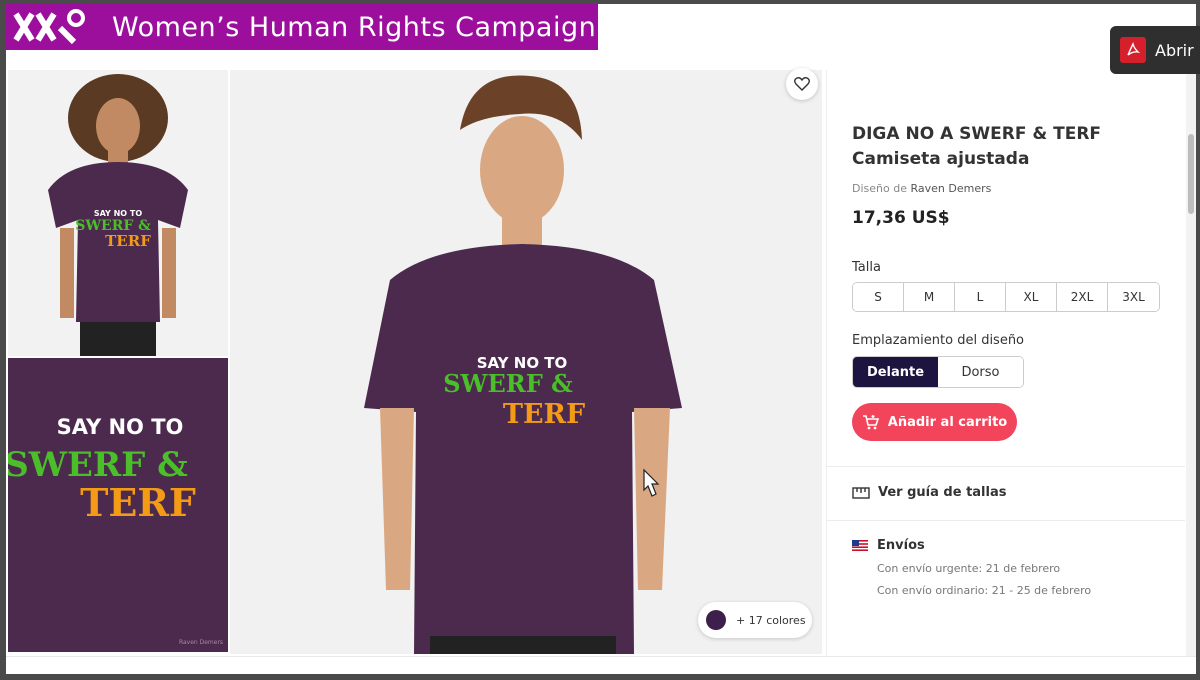 Image resolution: width=1200 pixels, height=680 pixels. What do you see at coordinates (929, 297) in the screenshot?
I see `size-option-m: M` at bounding box center [929, 297].